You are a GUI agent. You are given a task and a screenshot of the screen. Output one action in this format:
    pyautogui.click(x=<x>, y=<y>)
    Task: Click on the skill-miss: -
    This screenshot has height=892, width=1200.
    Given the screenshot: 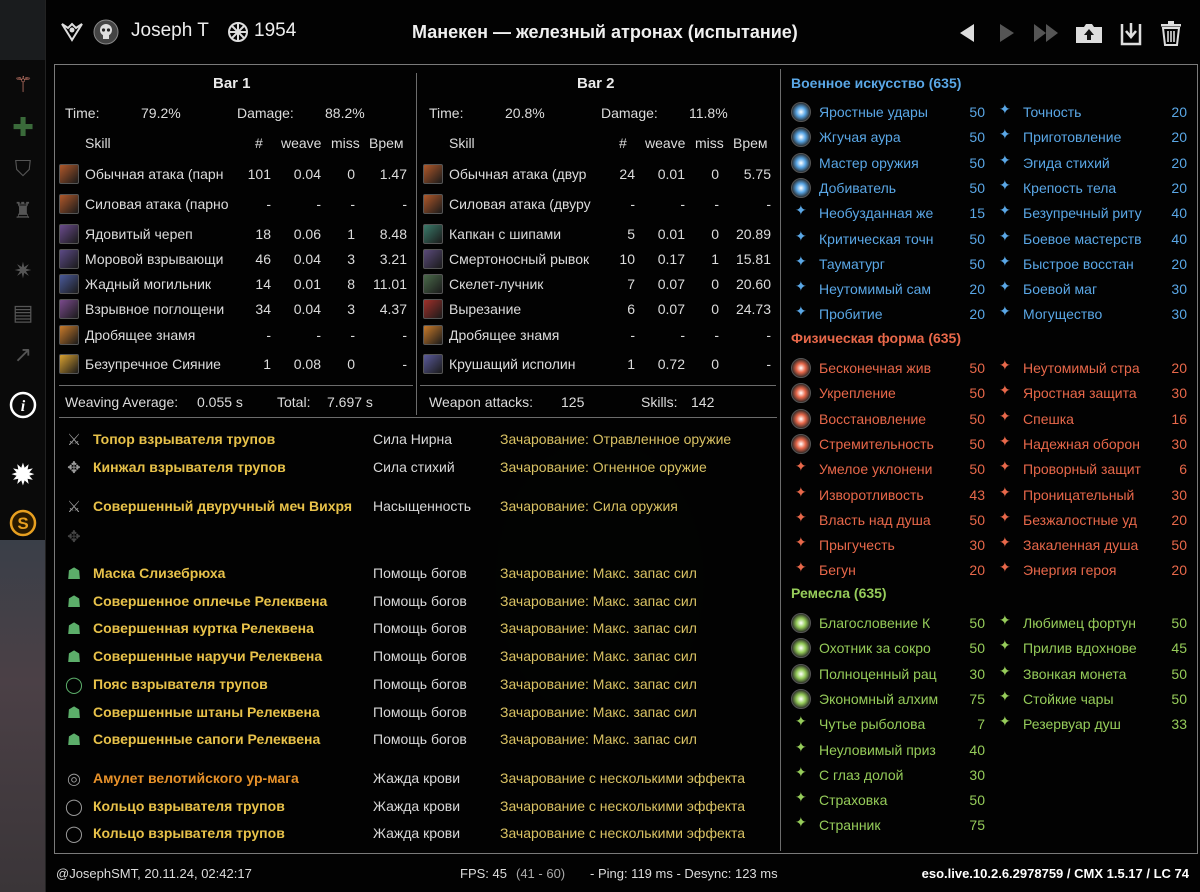 What is the action you would take?
    pyautogui.click(x=352, y=204)
    